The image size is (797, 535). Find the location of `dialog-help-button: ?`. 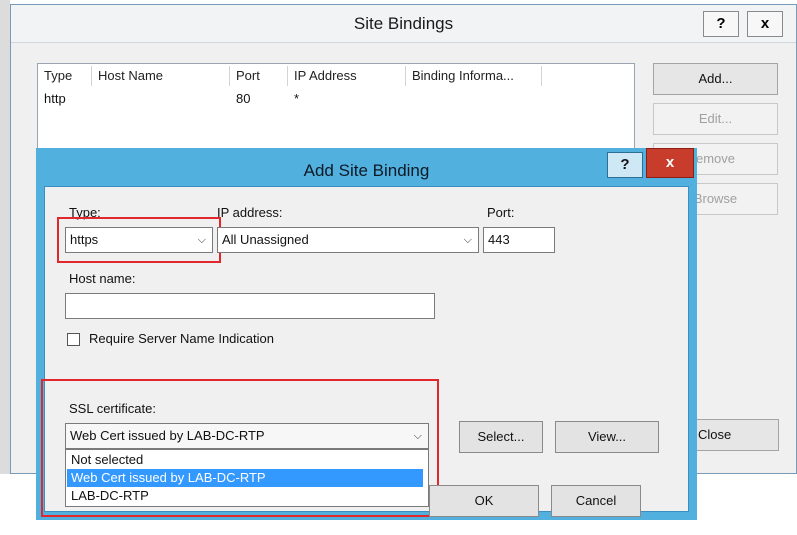

dialog-help-button: ? is located at coordinates (625, 165).